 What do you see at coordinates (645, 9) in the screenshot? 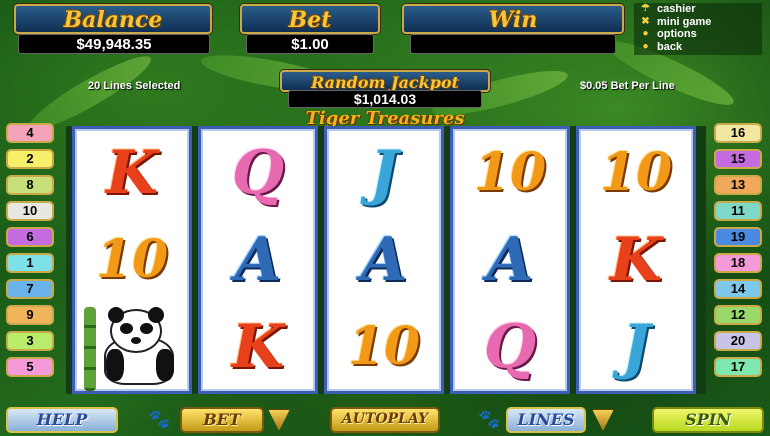
I see `cashier-icon: ☂` at bounding box center [645, 9].